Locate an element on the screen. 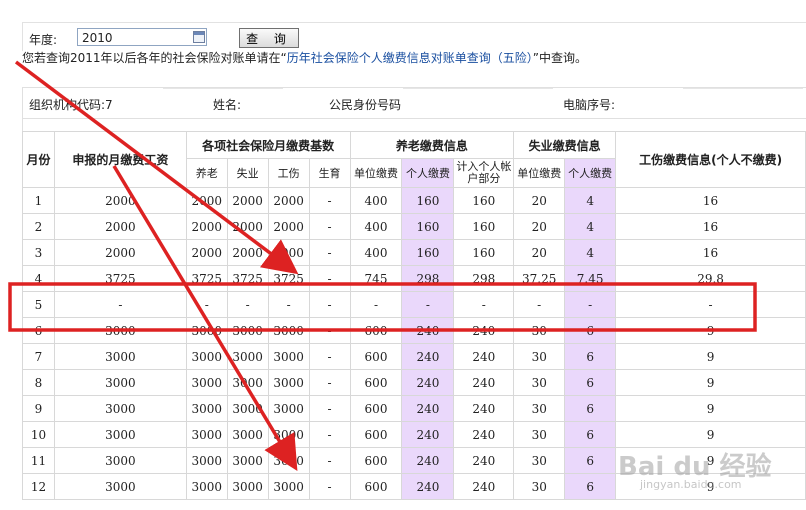  header-injury: 工伤缴费信息(个人不缴费) is located at coordinates (710, 159).